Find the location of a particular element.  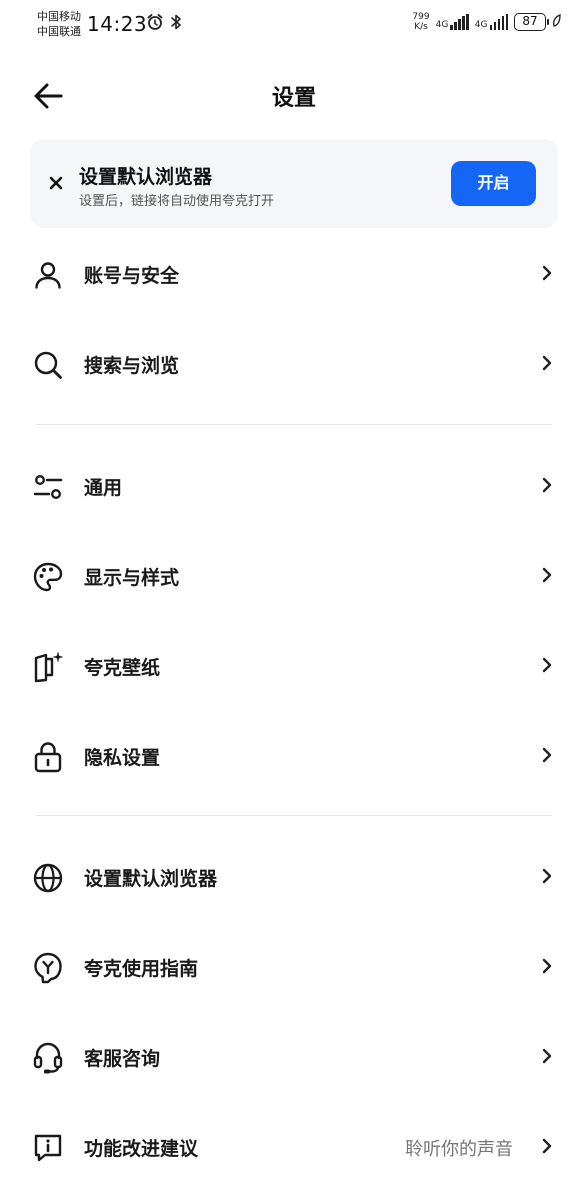

settings-item-privacy: 隐私设置 is located at coordinates (294, 756).